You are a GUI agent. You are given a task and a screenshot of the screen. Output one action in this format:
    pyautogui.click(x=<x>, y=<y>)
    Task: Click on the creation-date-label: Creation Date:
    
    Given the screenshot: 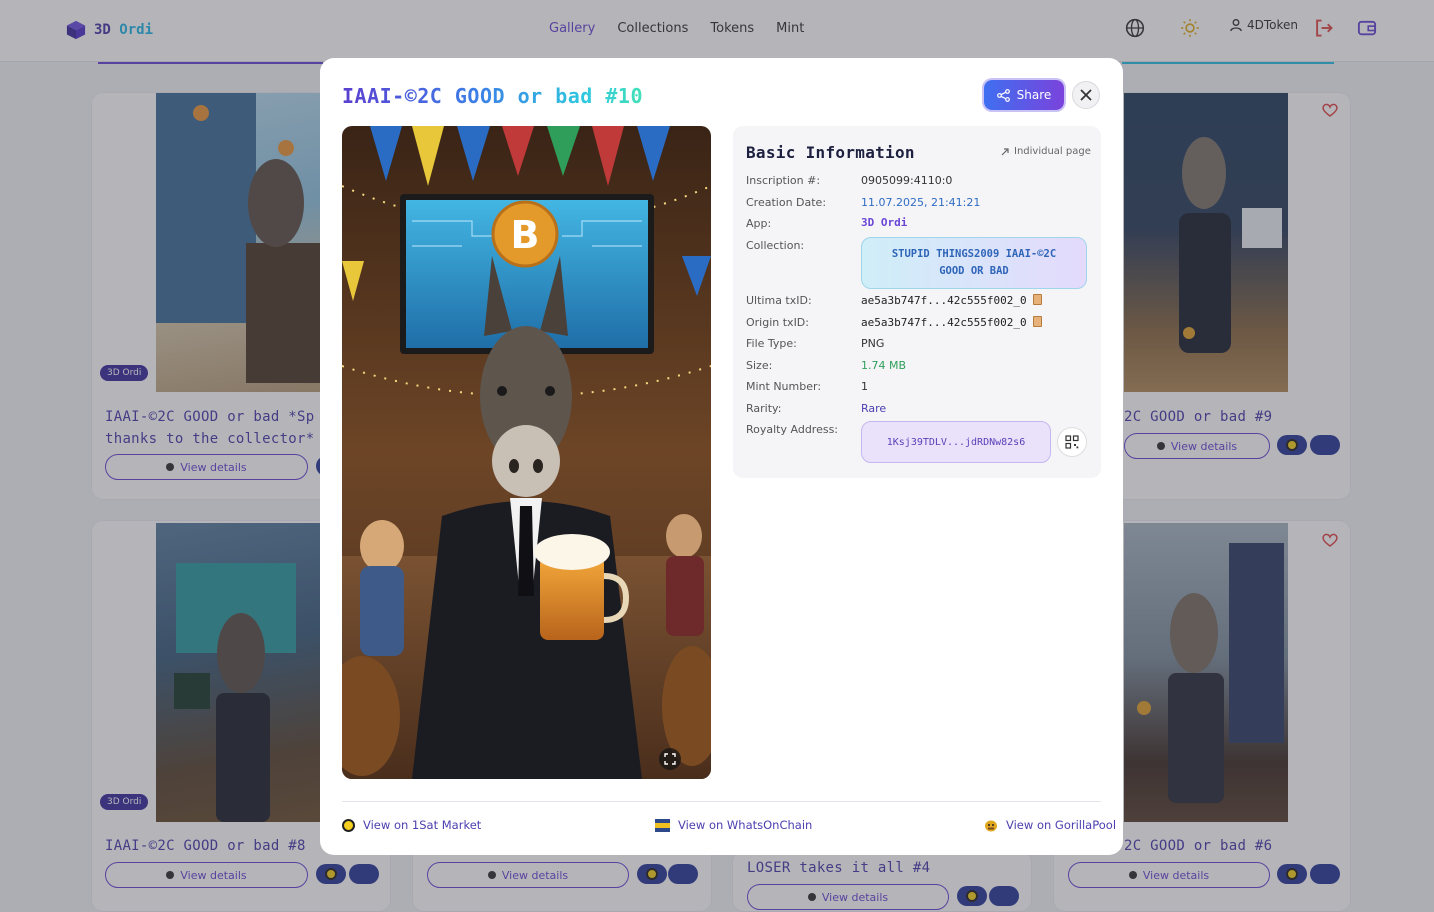 What is the action you would take?
    pyautogui.click(x=786, y=202)
    